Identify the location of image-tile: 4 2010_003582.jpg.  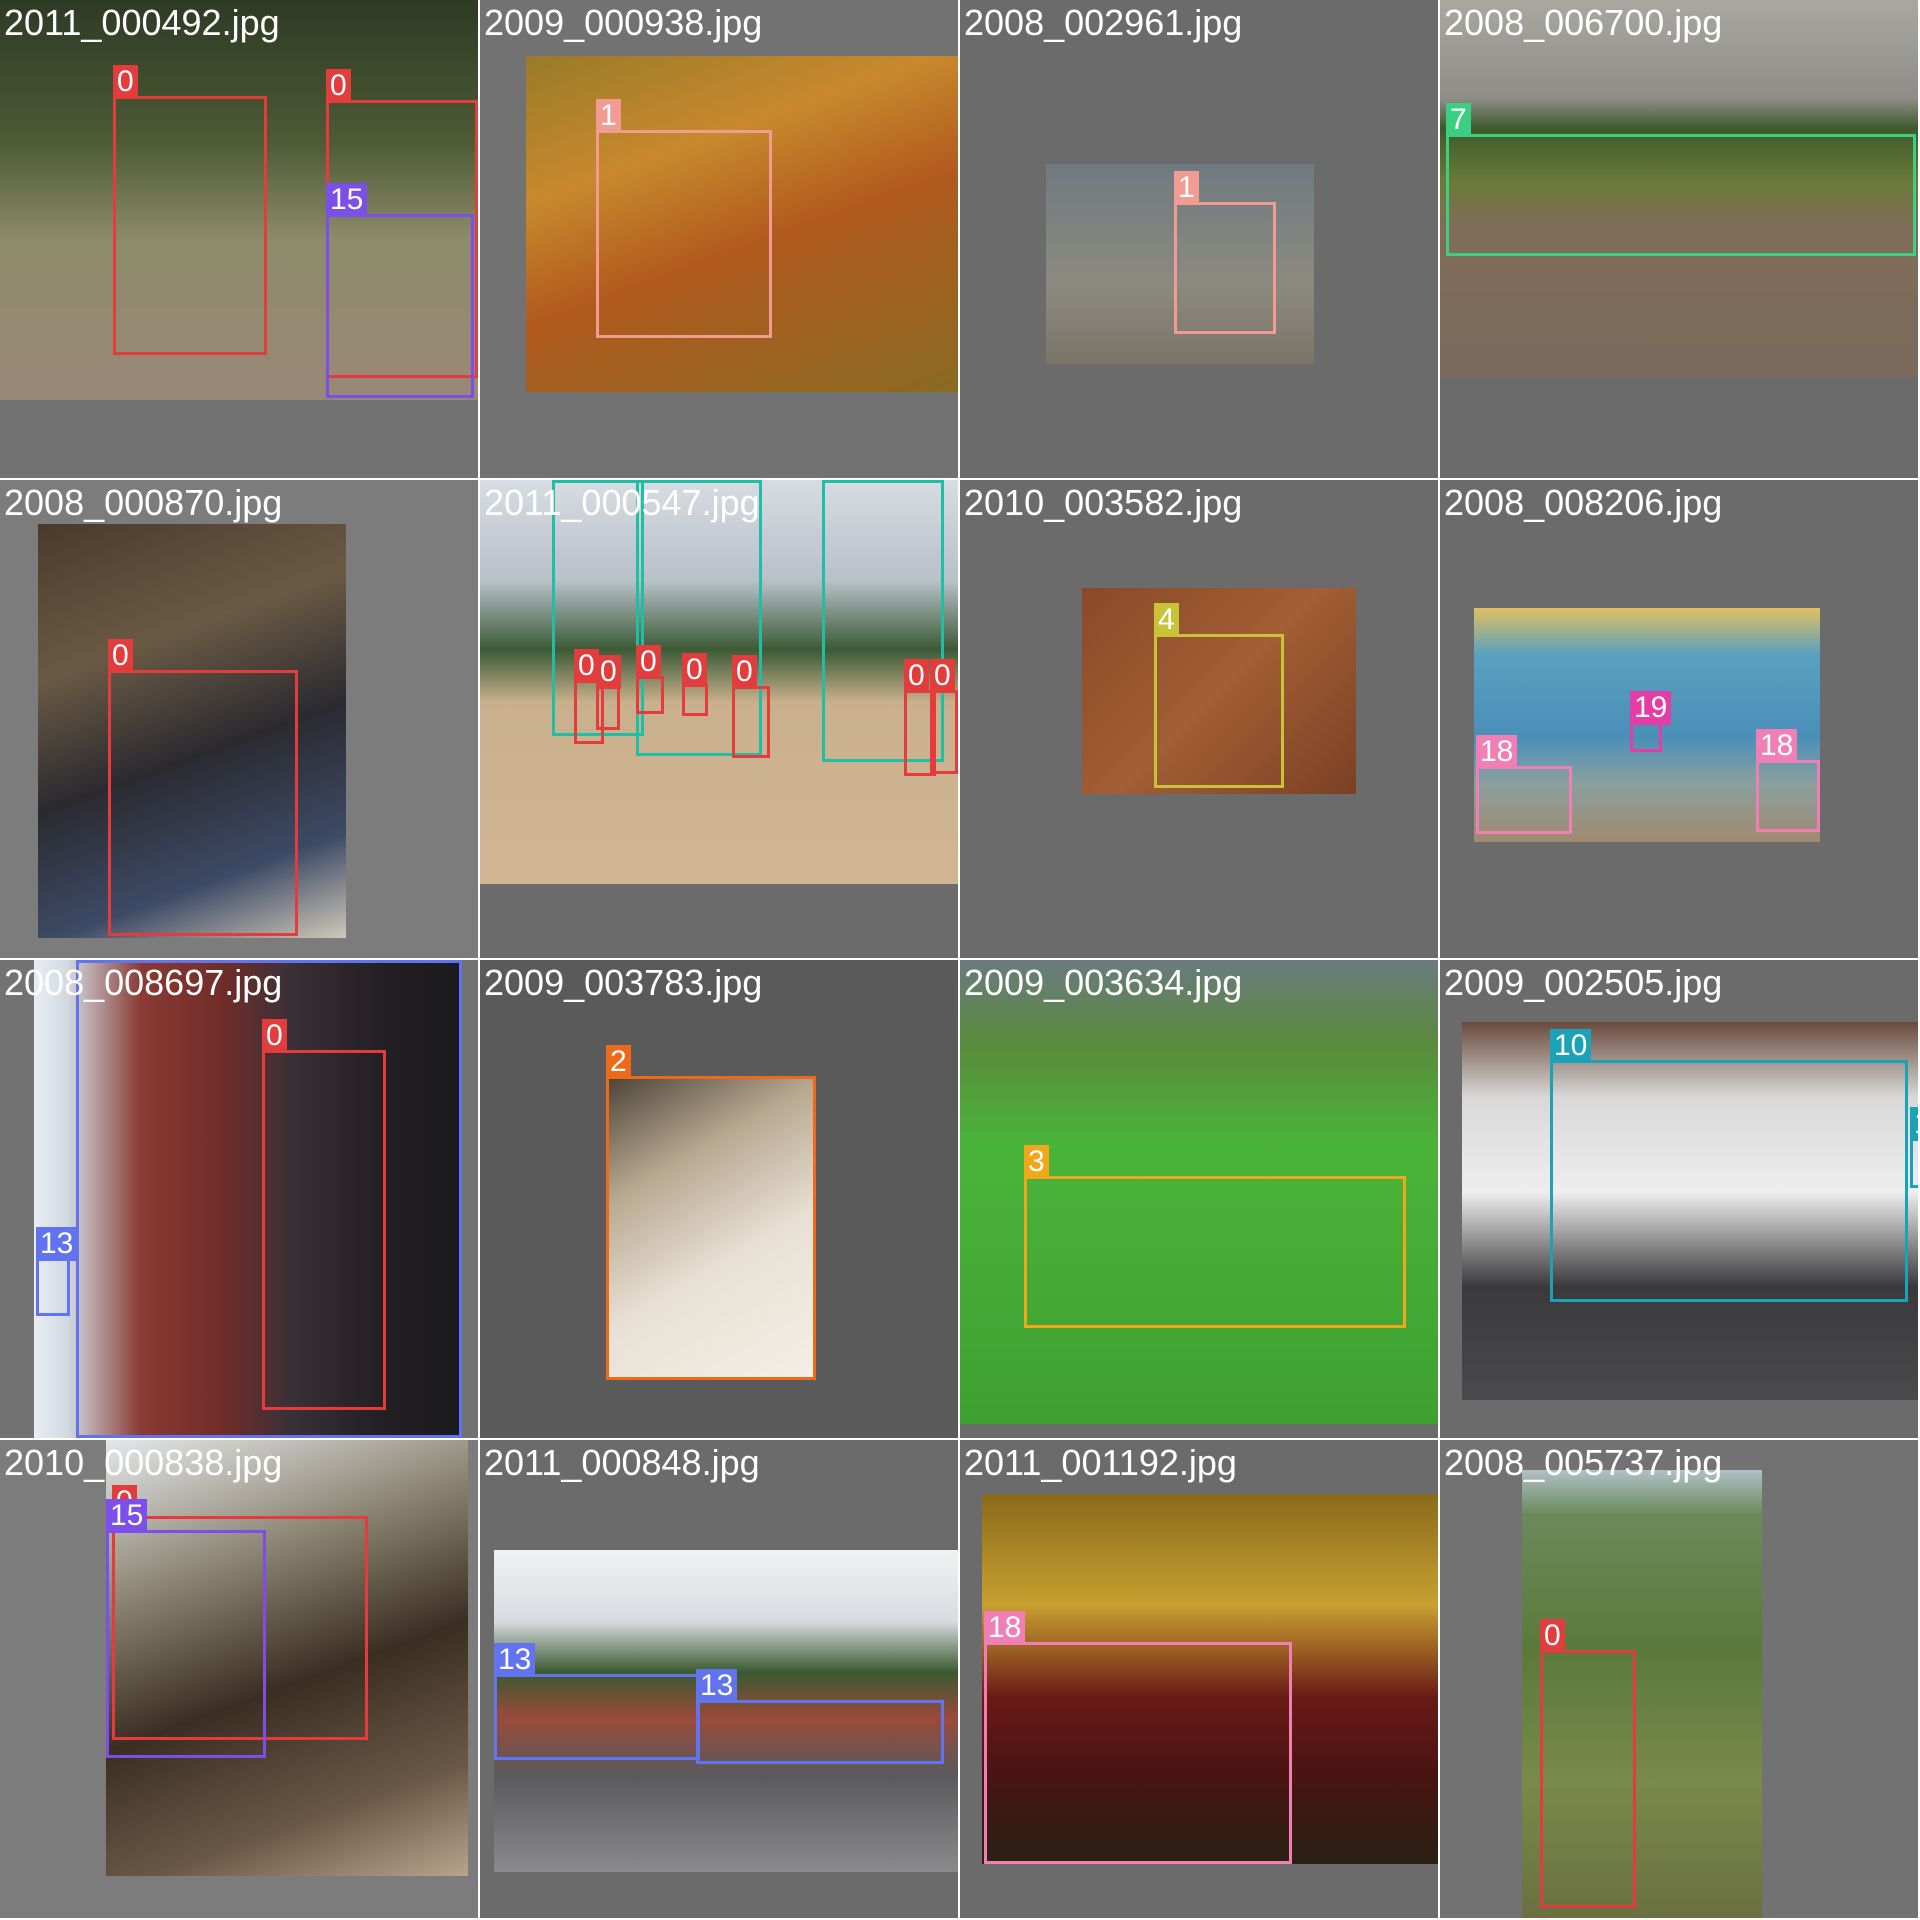
(1200, 720).